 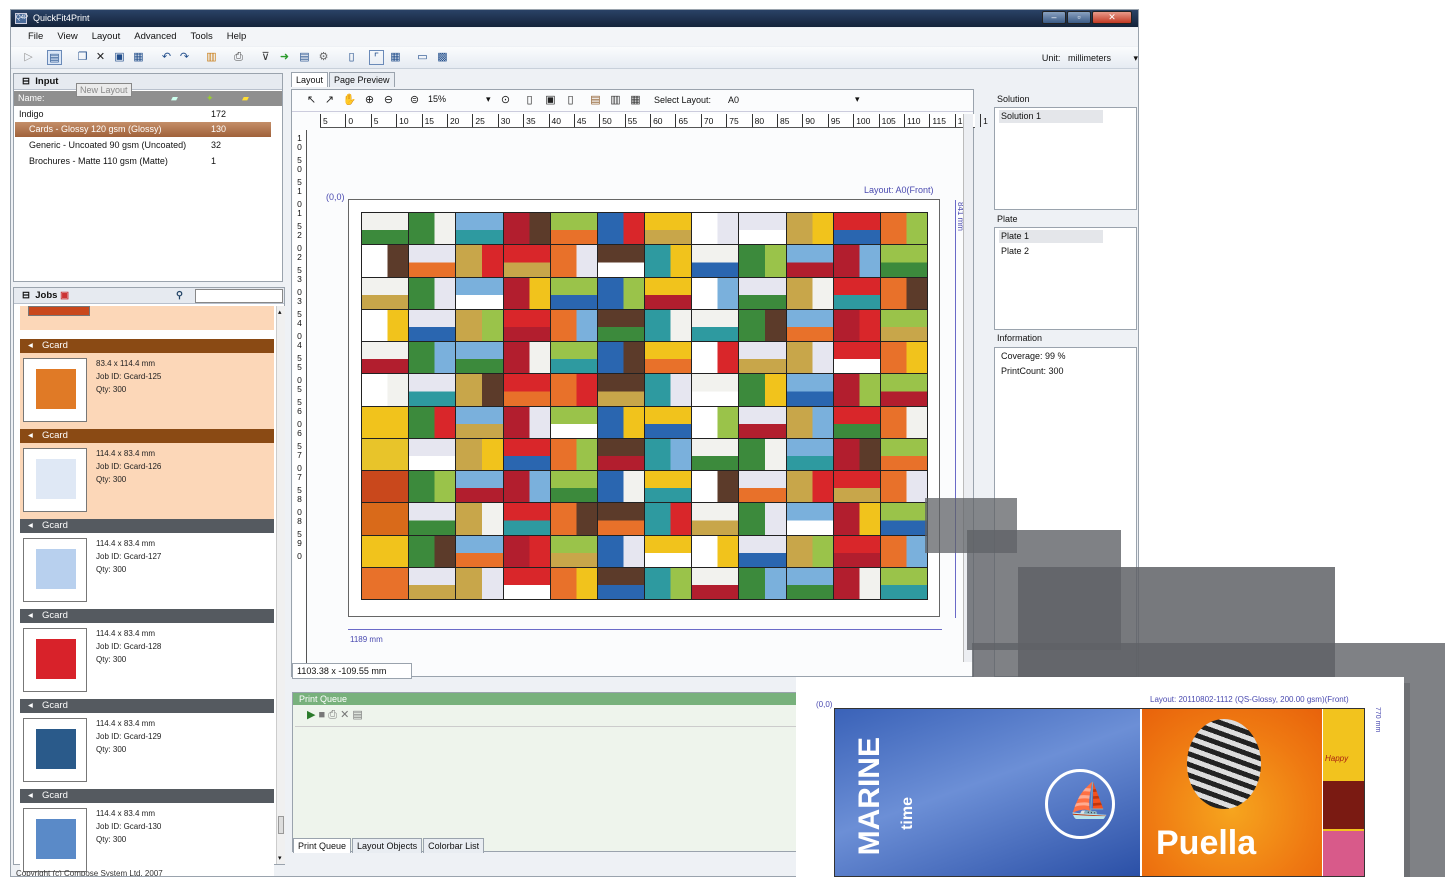 What do you see at coordinates (362, 79) in the screenshot?
I see `tab-page-preview: Page Preview` at bounding box center [362, 79].